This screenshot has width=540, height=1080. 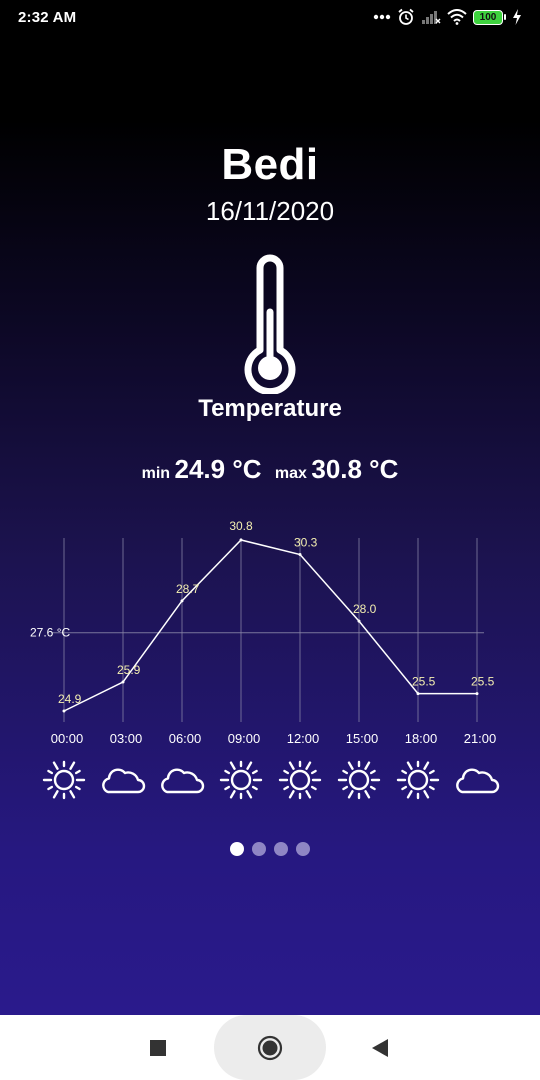 I want to click on home-button, so click(x=270, y=1048).